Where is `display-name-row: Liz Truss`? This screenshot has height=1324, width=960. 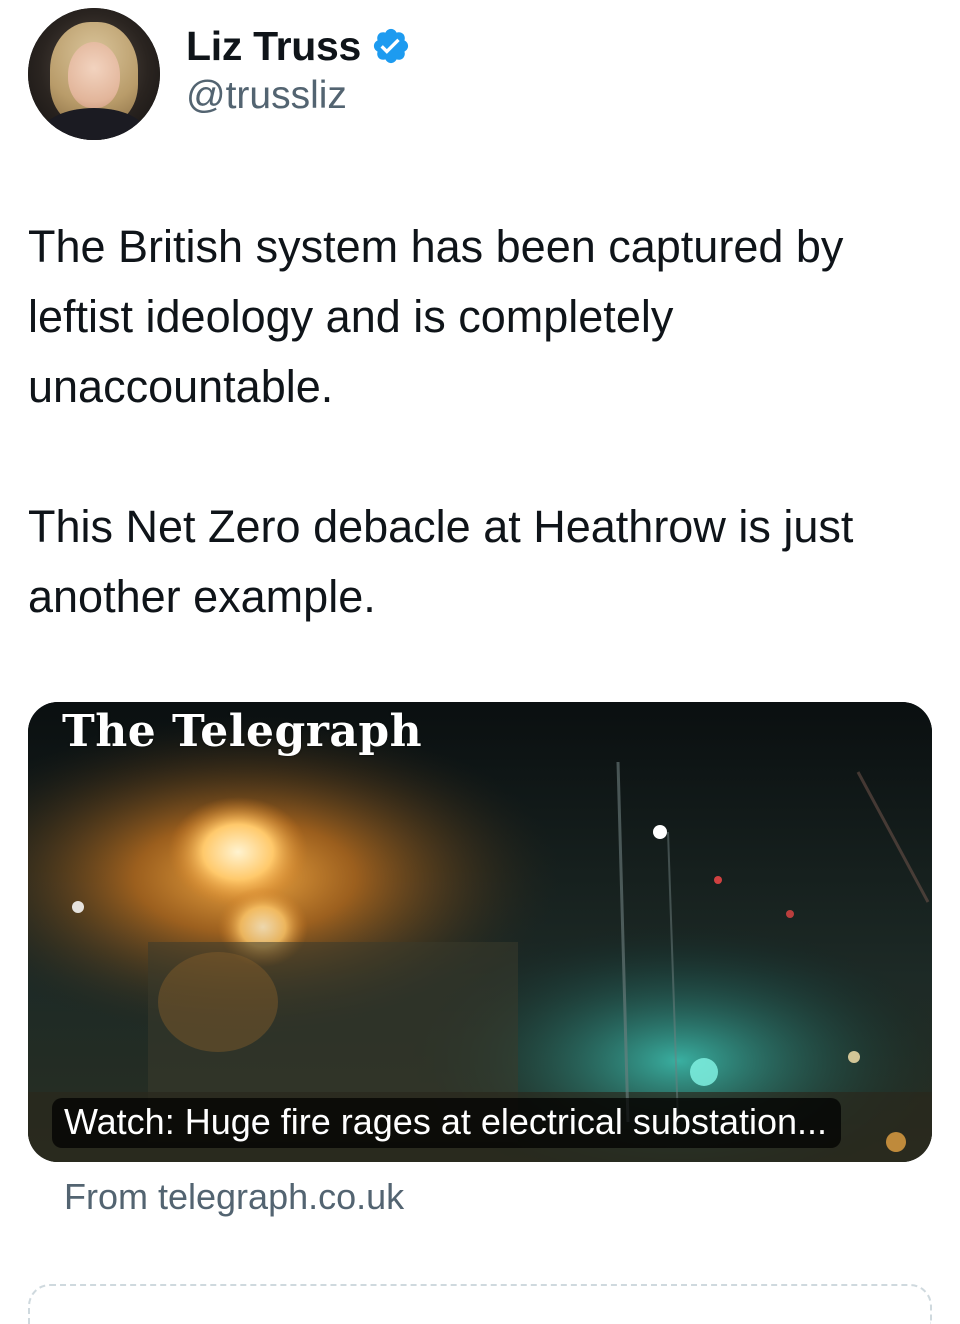
display-name-row: Liz Truss is located at coordinates (298, 46).